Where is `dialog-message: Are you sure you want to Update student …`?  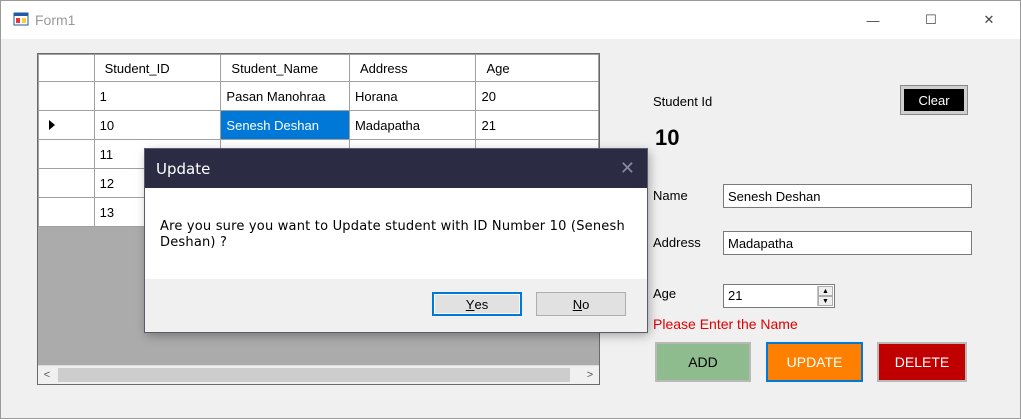
dialog-message: Are you sure you want to Update student … is located at coordinates (392, 234).